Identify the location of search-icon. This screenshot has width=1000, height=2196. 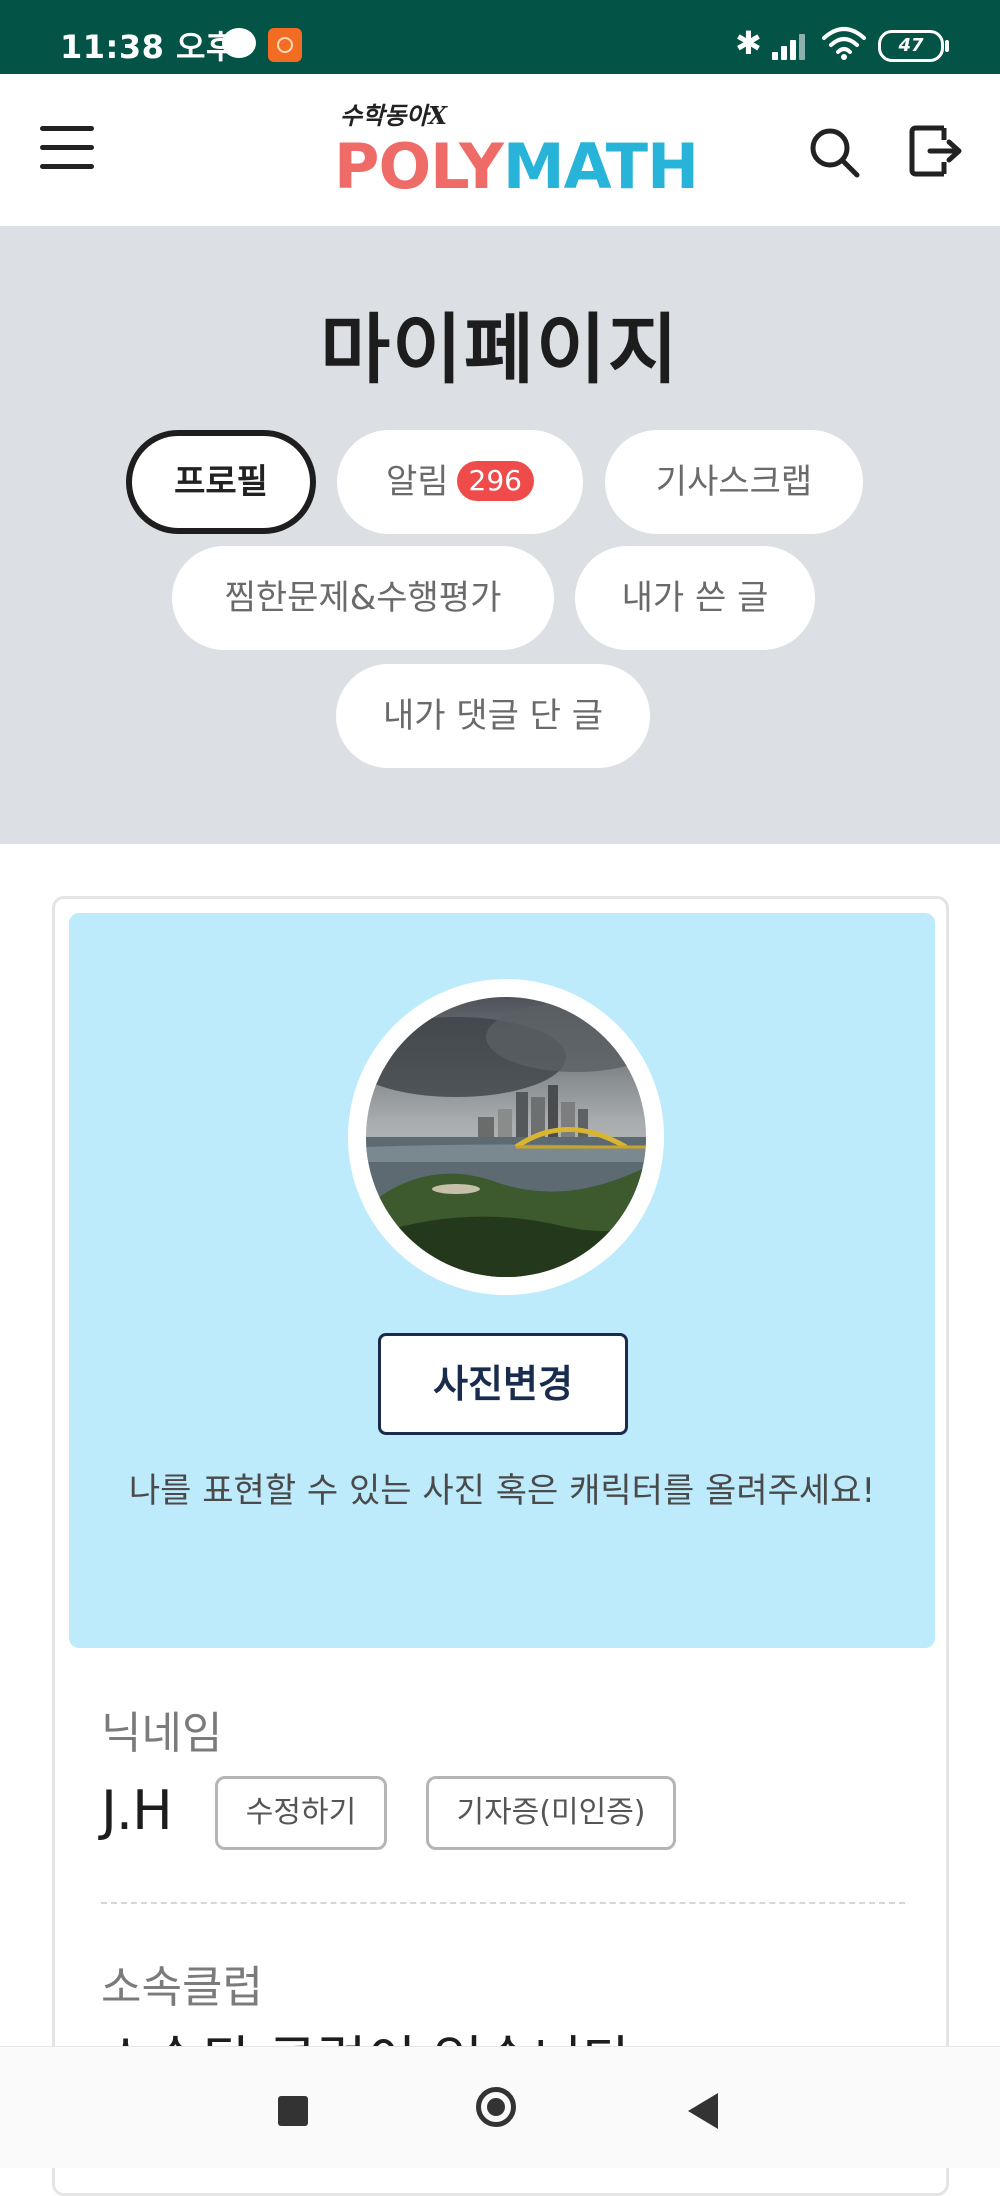
(834, 152).